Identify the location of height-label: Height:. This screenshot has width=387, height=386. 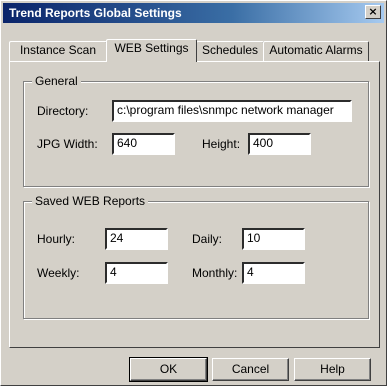
(221, 144).